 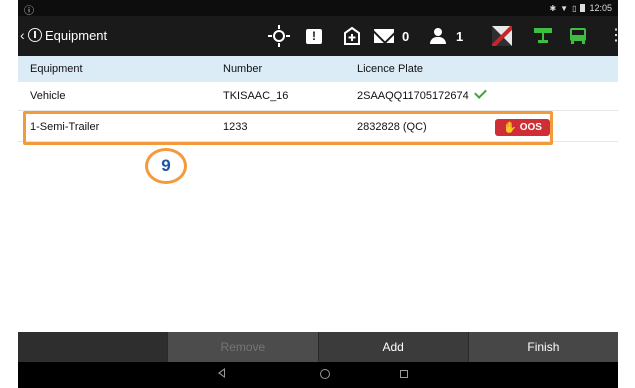 I want to click on remove-button: Remove, so click(x=243, y=347).